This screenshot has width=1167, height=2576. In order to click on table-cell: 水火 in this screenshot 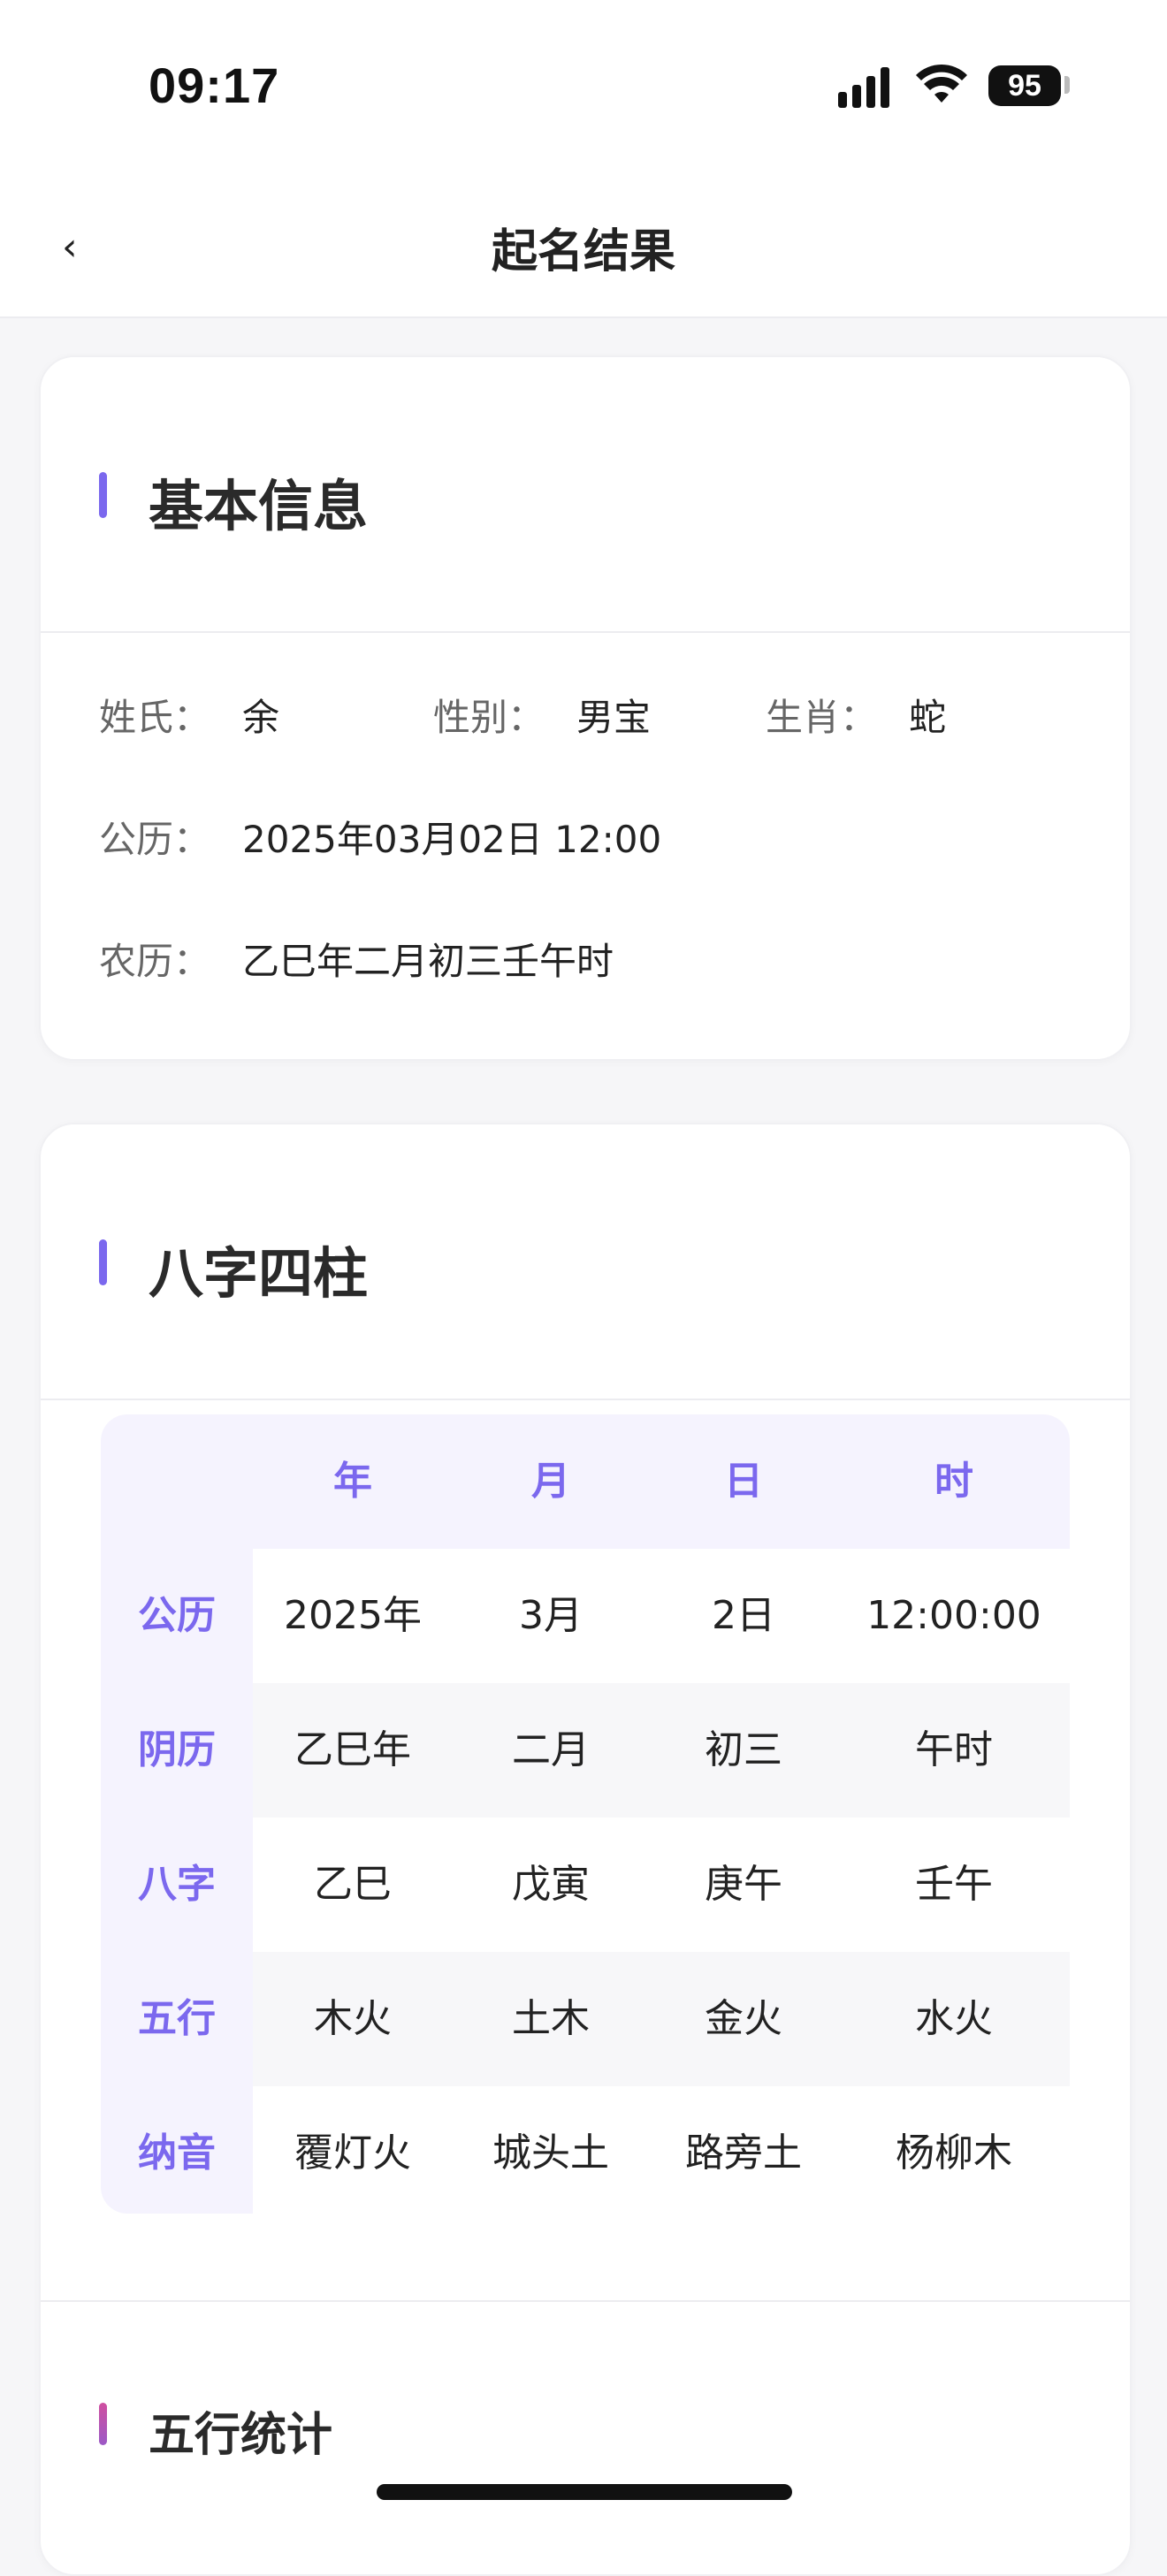, I will do `click(954, 2018)`.